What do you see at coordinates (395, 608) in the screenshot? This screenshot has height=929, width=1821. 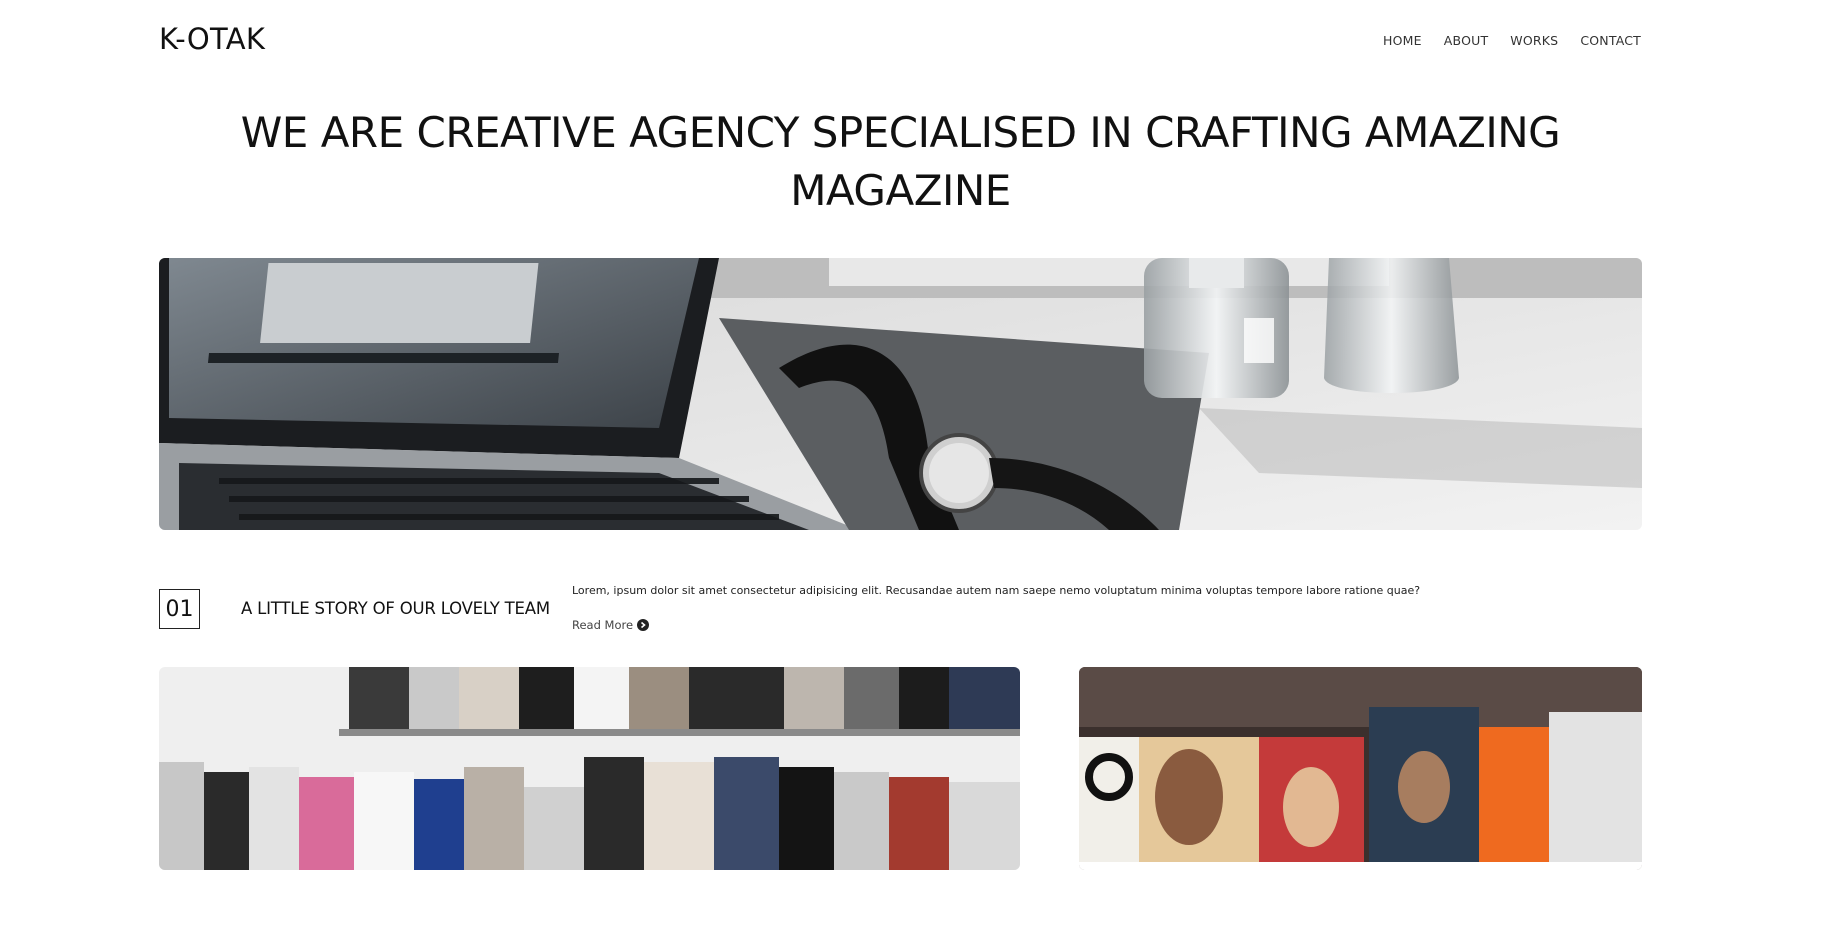 I see `story-title: A LITTLE STORY OF OUR LOVELY TEAM` at bounding box center [395, 608].